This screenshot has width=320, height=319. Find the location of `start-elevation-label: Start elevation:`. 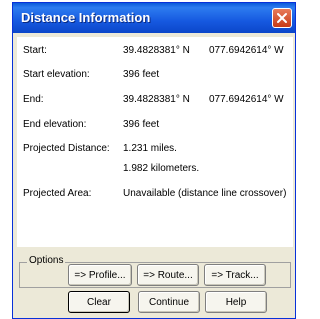

start-elevation-label: Start elevation: is located at coordinates (56, 74).